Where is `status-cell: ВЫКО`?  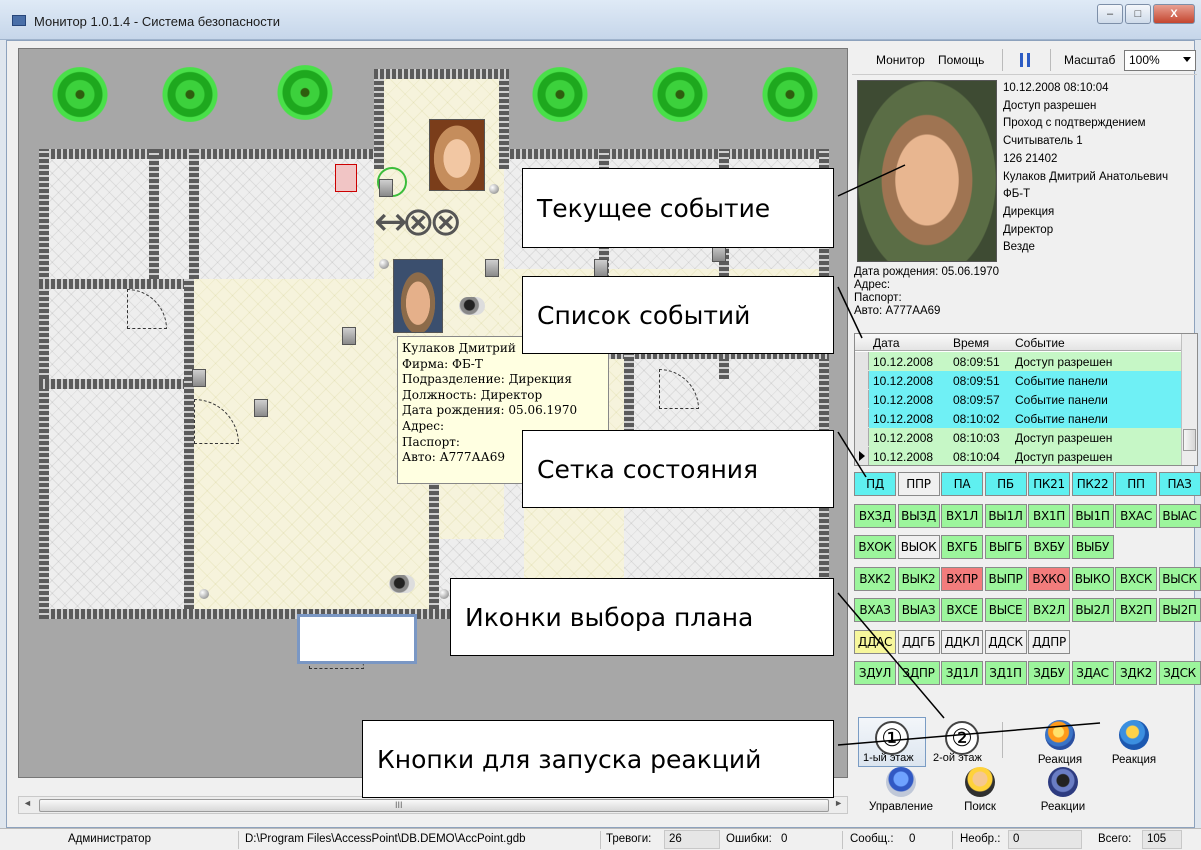 status-cell: ВЫКО is located at coordinates (1092, 578).